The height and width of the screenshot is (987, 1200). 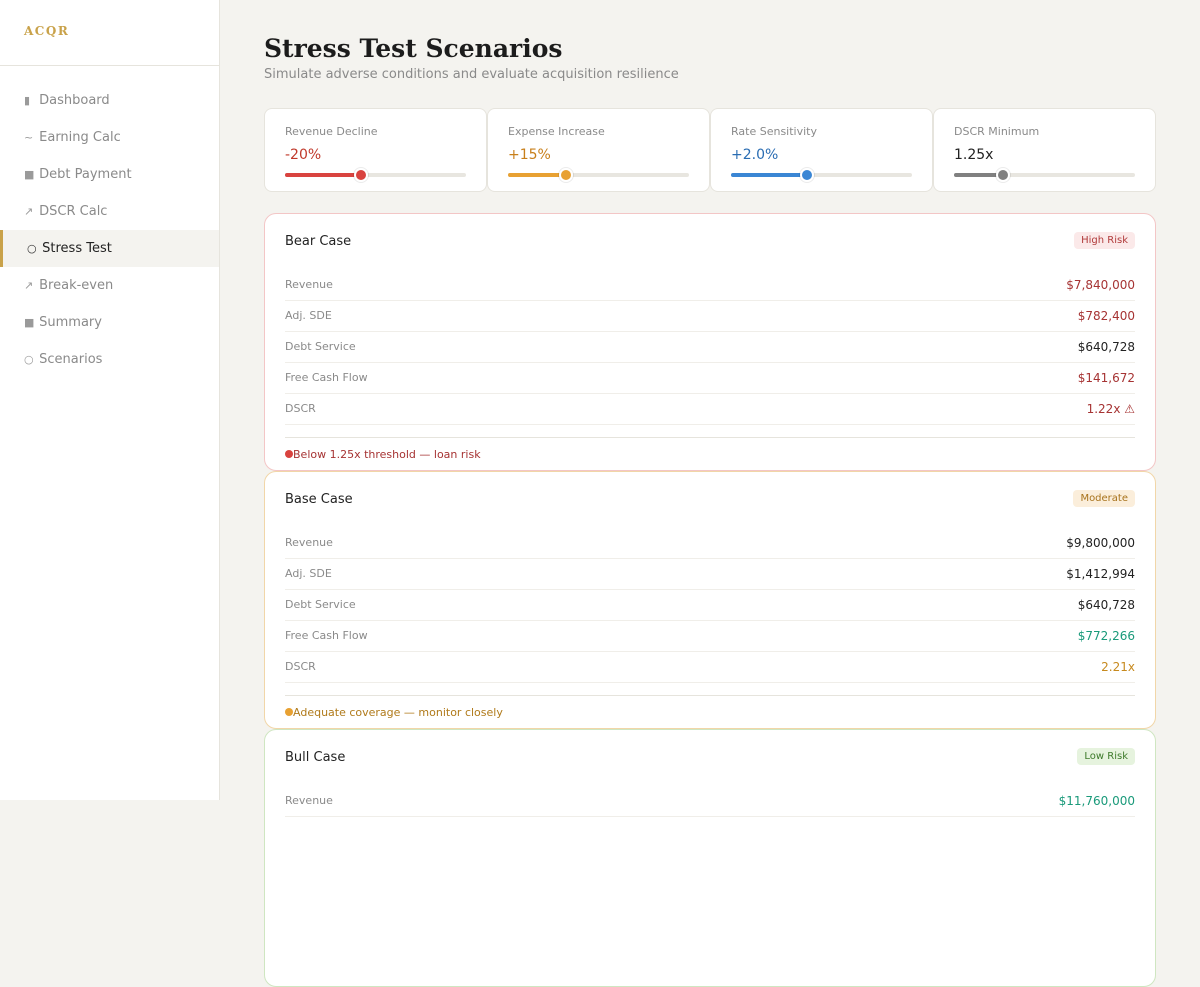 What do you see at coordinates (755, 155) in the screenshot?
I see `slider-value: +2.0%` at bounding box center [755, 155].